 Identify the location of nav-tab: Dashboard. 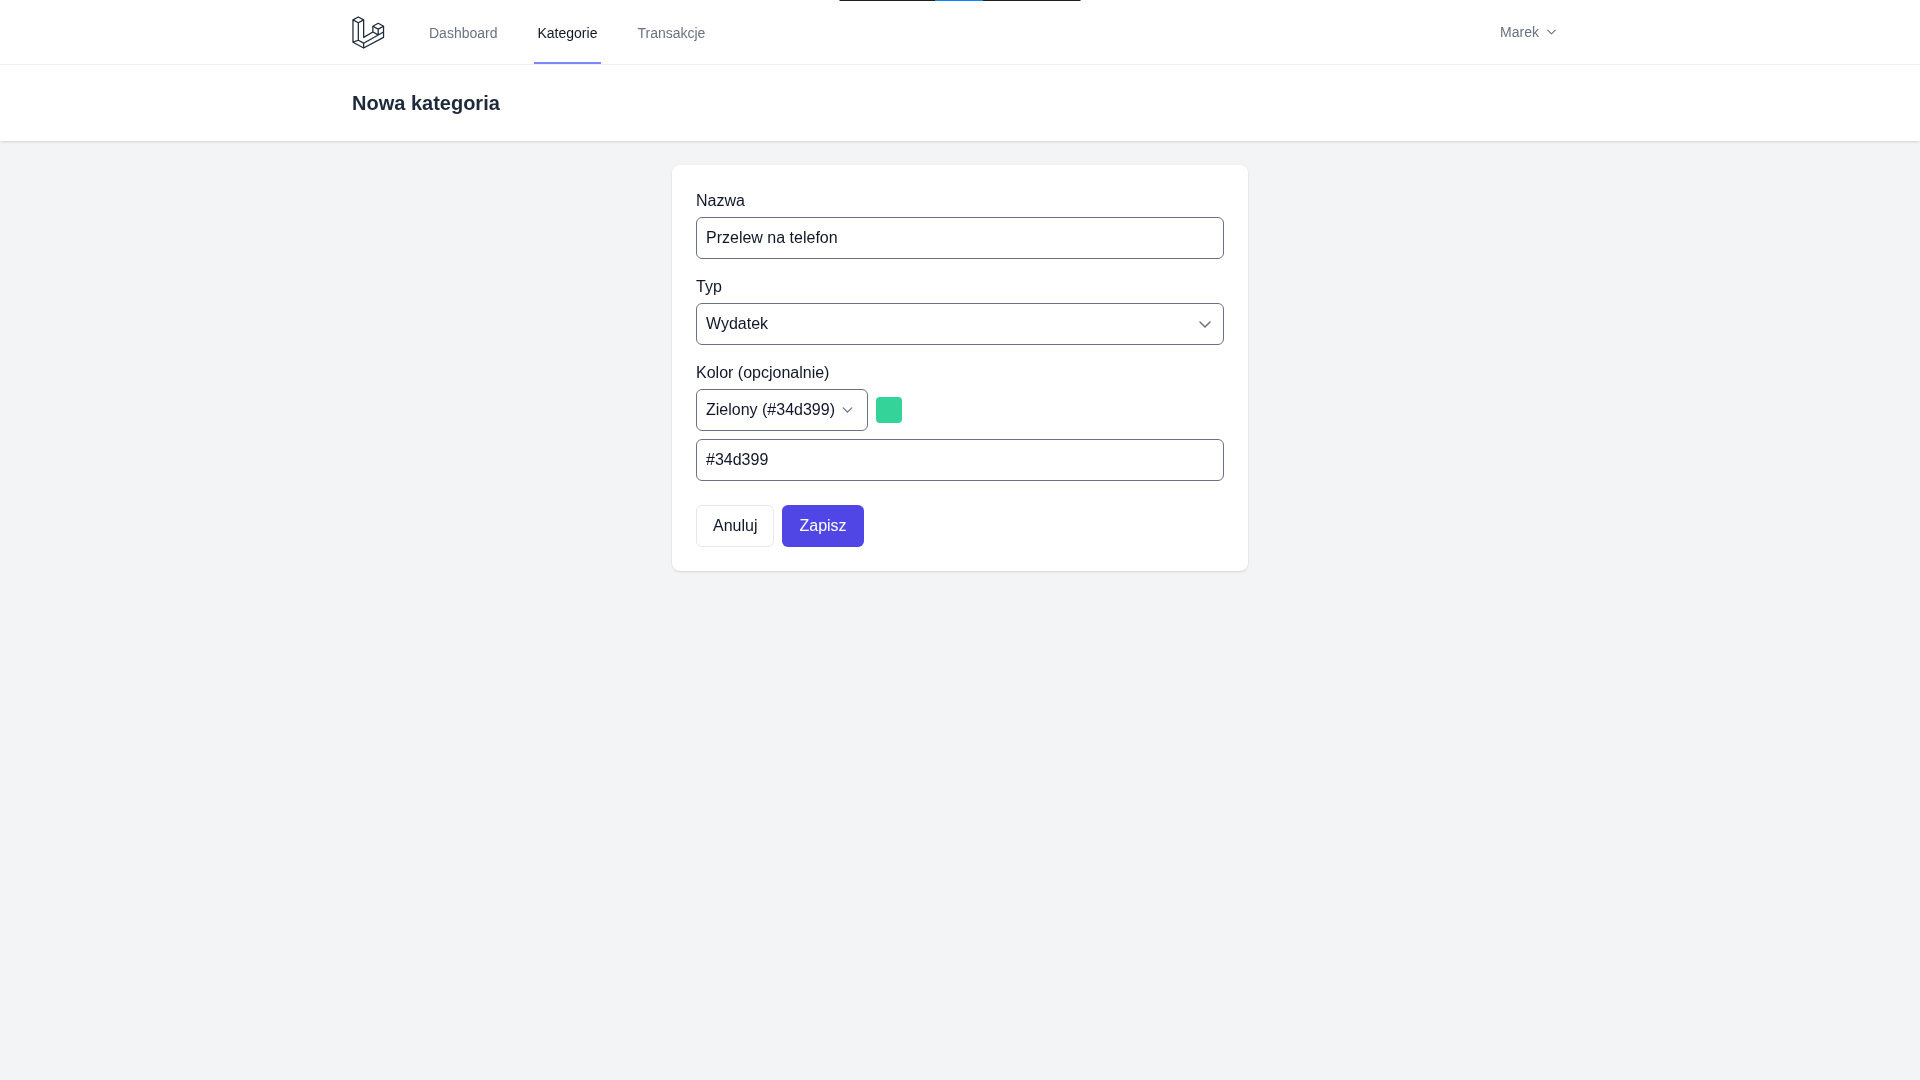
(463, 32).